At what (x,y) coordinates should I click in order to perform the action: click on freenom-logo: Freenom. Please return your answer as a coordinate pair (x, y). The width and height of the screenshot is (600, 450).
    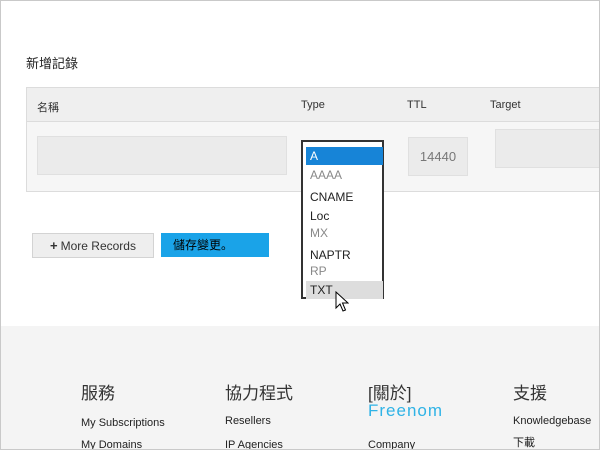
    Looking at the image, I should click on (405, 411).